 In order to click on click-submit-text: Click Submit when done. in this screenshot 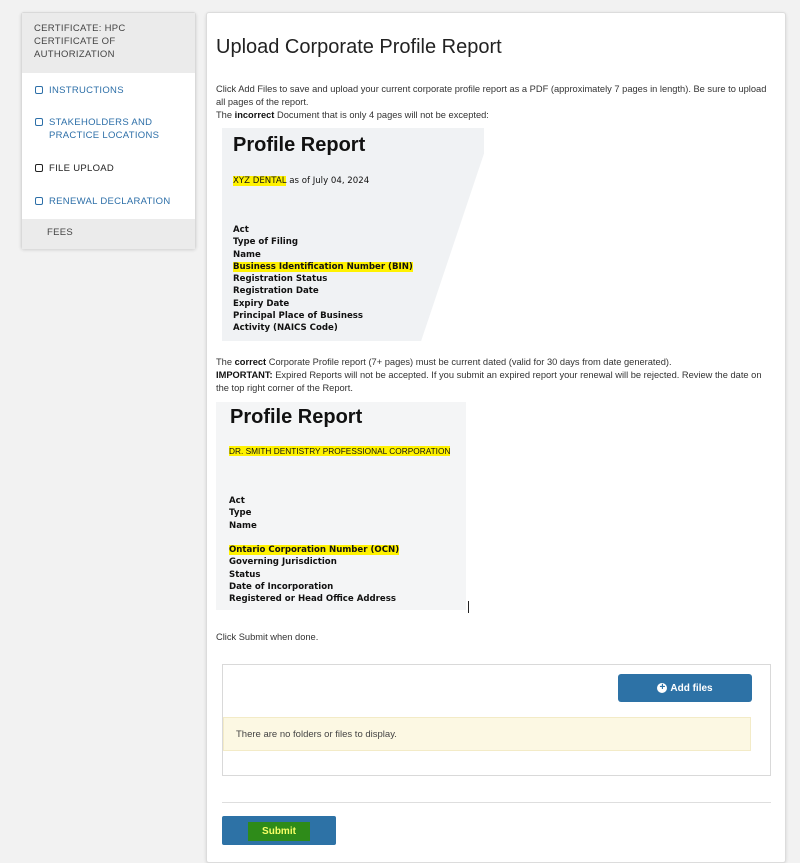, I will do `click(267, 637)`.